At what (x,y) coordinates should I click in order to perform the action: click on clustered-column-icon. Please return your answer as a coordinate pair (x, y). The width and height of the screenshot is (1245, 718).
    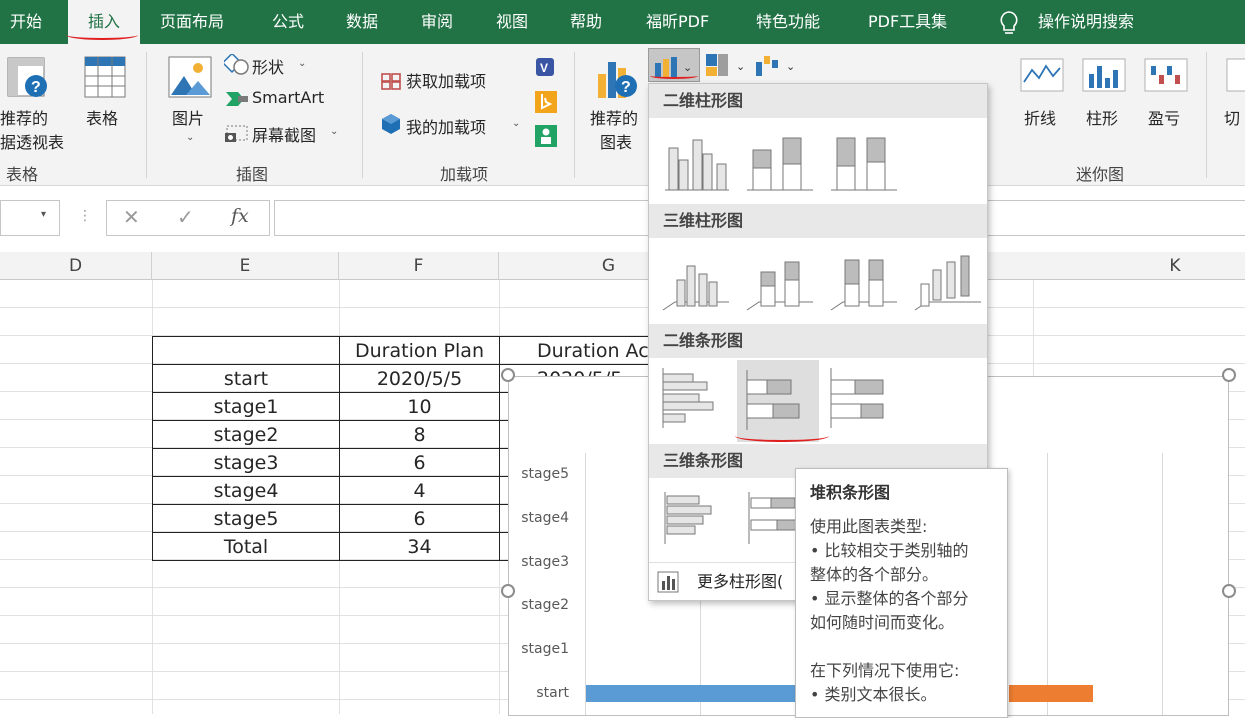
    Looking at the image, I should click on (695, 164).